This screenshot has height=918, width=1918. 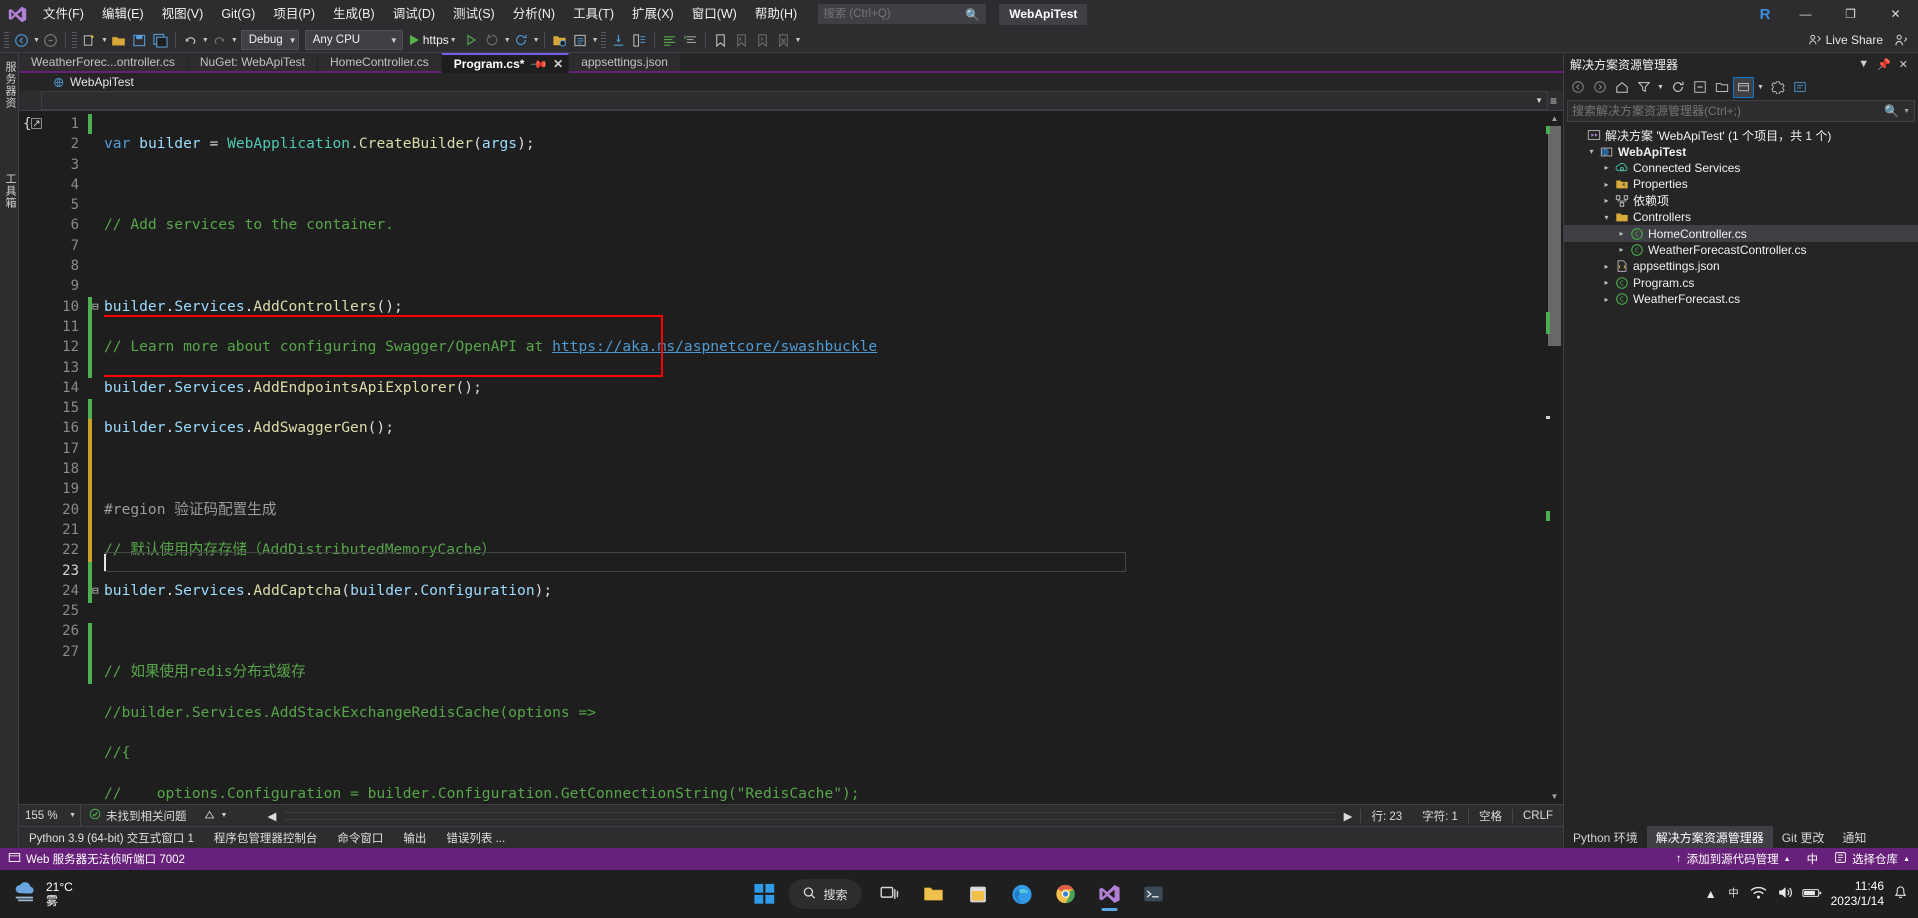 What do you see at coordinates (414, 838) in the screenshot?
I see `output-window-label: 输出` at bounding box center [414, 838].